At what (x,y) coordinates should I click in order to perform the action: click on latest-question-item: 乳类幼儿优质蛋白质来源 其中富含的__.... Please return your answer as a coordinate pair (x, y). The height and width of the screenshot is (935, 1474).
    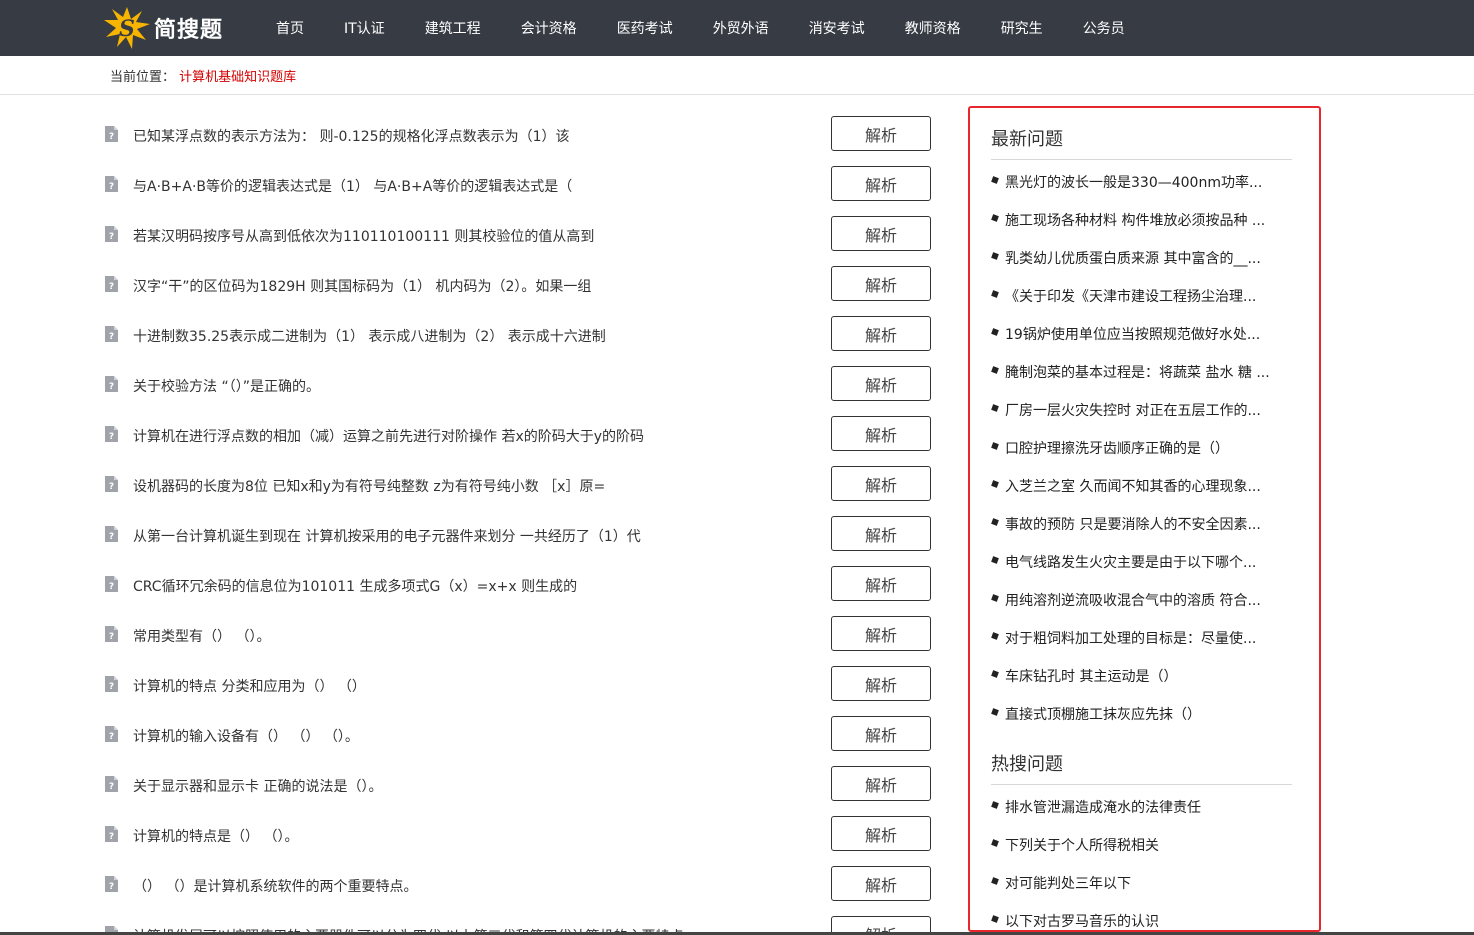
    Looking at the image, I should click on (1141, 258).